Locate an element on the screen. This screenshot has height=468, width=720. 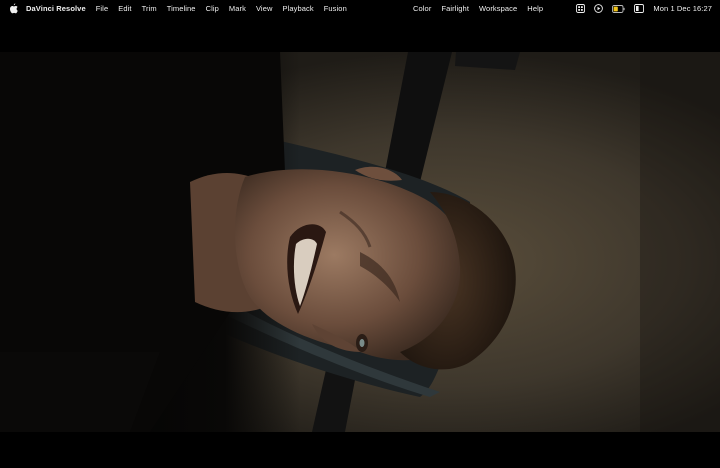
menu-edit: Edit is located at coordinates (124, 8).